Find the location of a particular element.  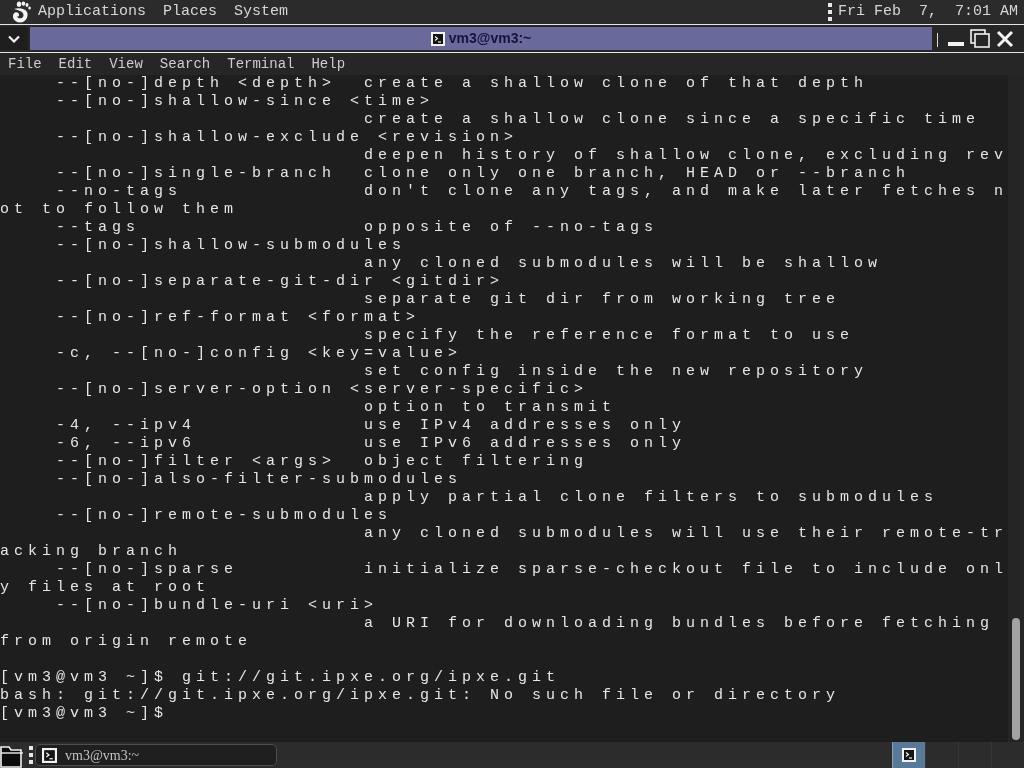

description-text: any cloned submodules will use their remote-tr is located at coordinates (686, 534).